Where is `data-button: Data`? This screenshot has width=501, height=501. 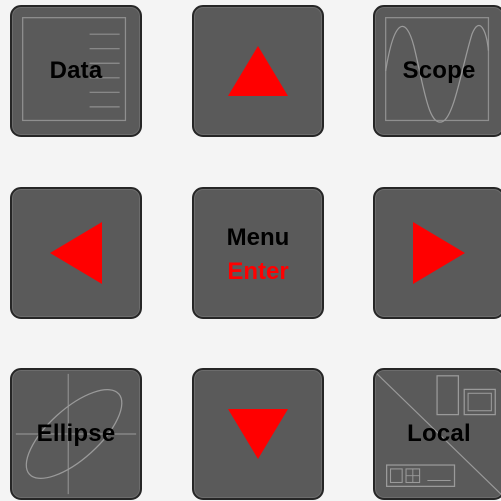
data-button: Data is located at coordinates (76, 71).